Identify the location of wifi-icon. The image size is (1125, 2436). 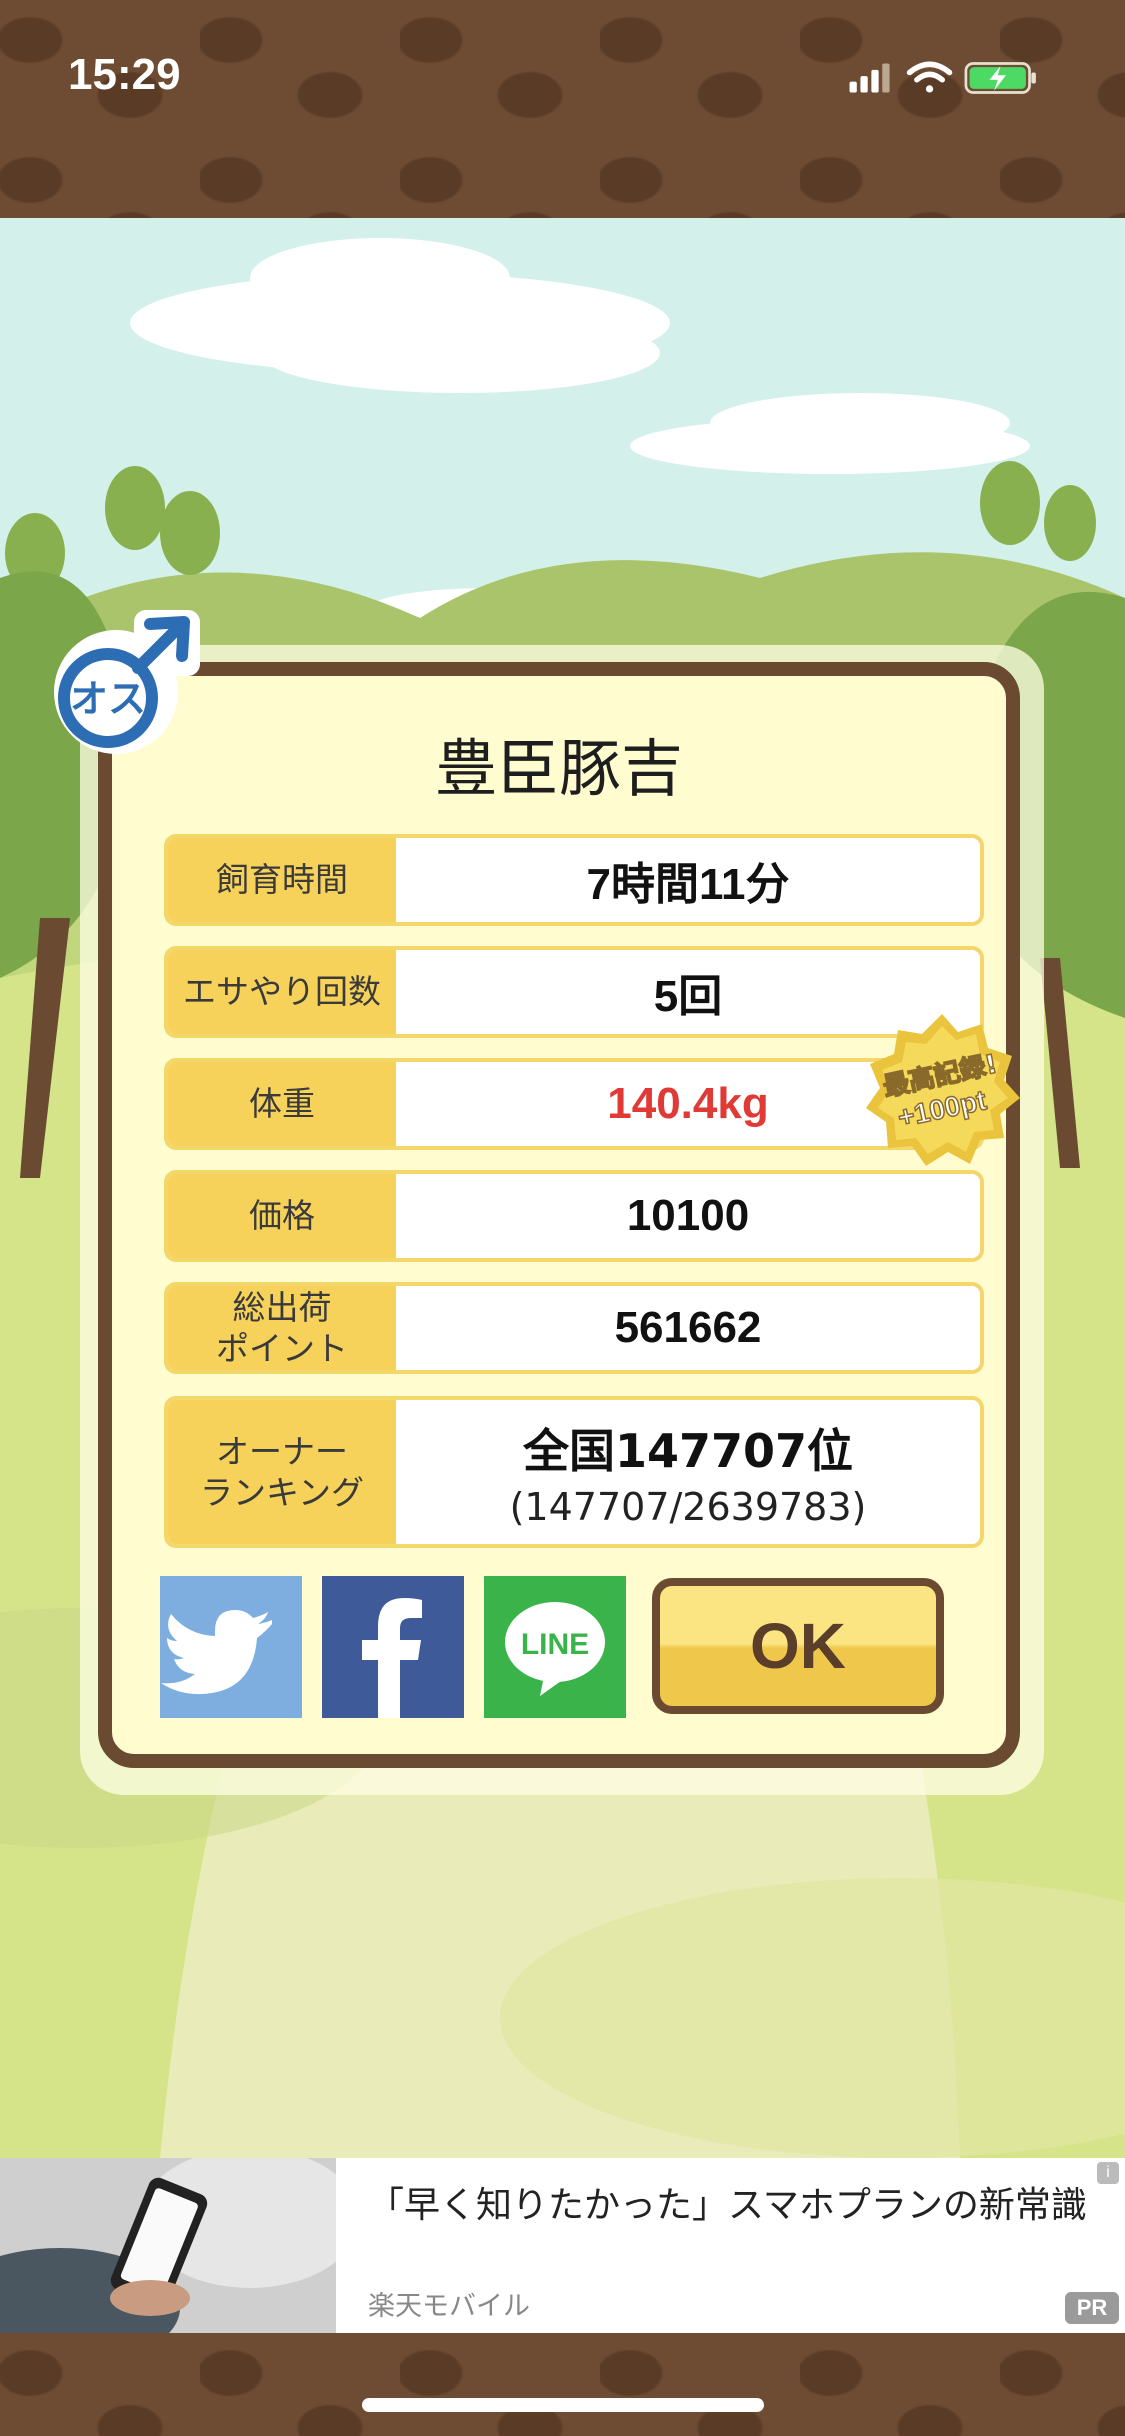
(929, 77).